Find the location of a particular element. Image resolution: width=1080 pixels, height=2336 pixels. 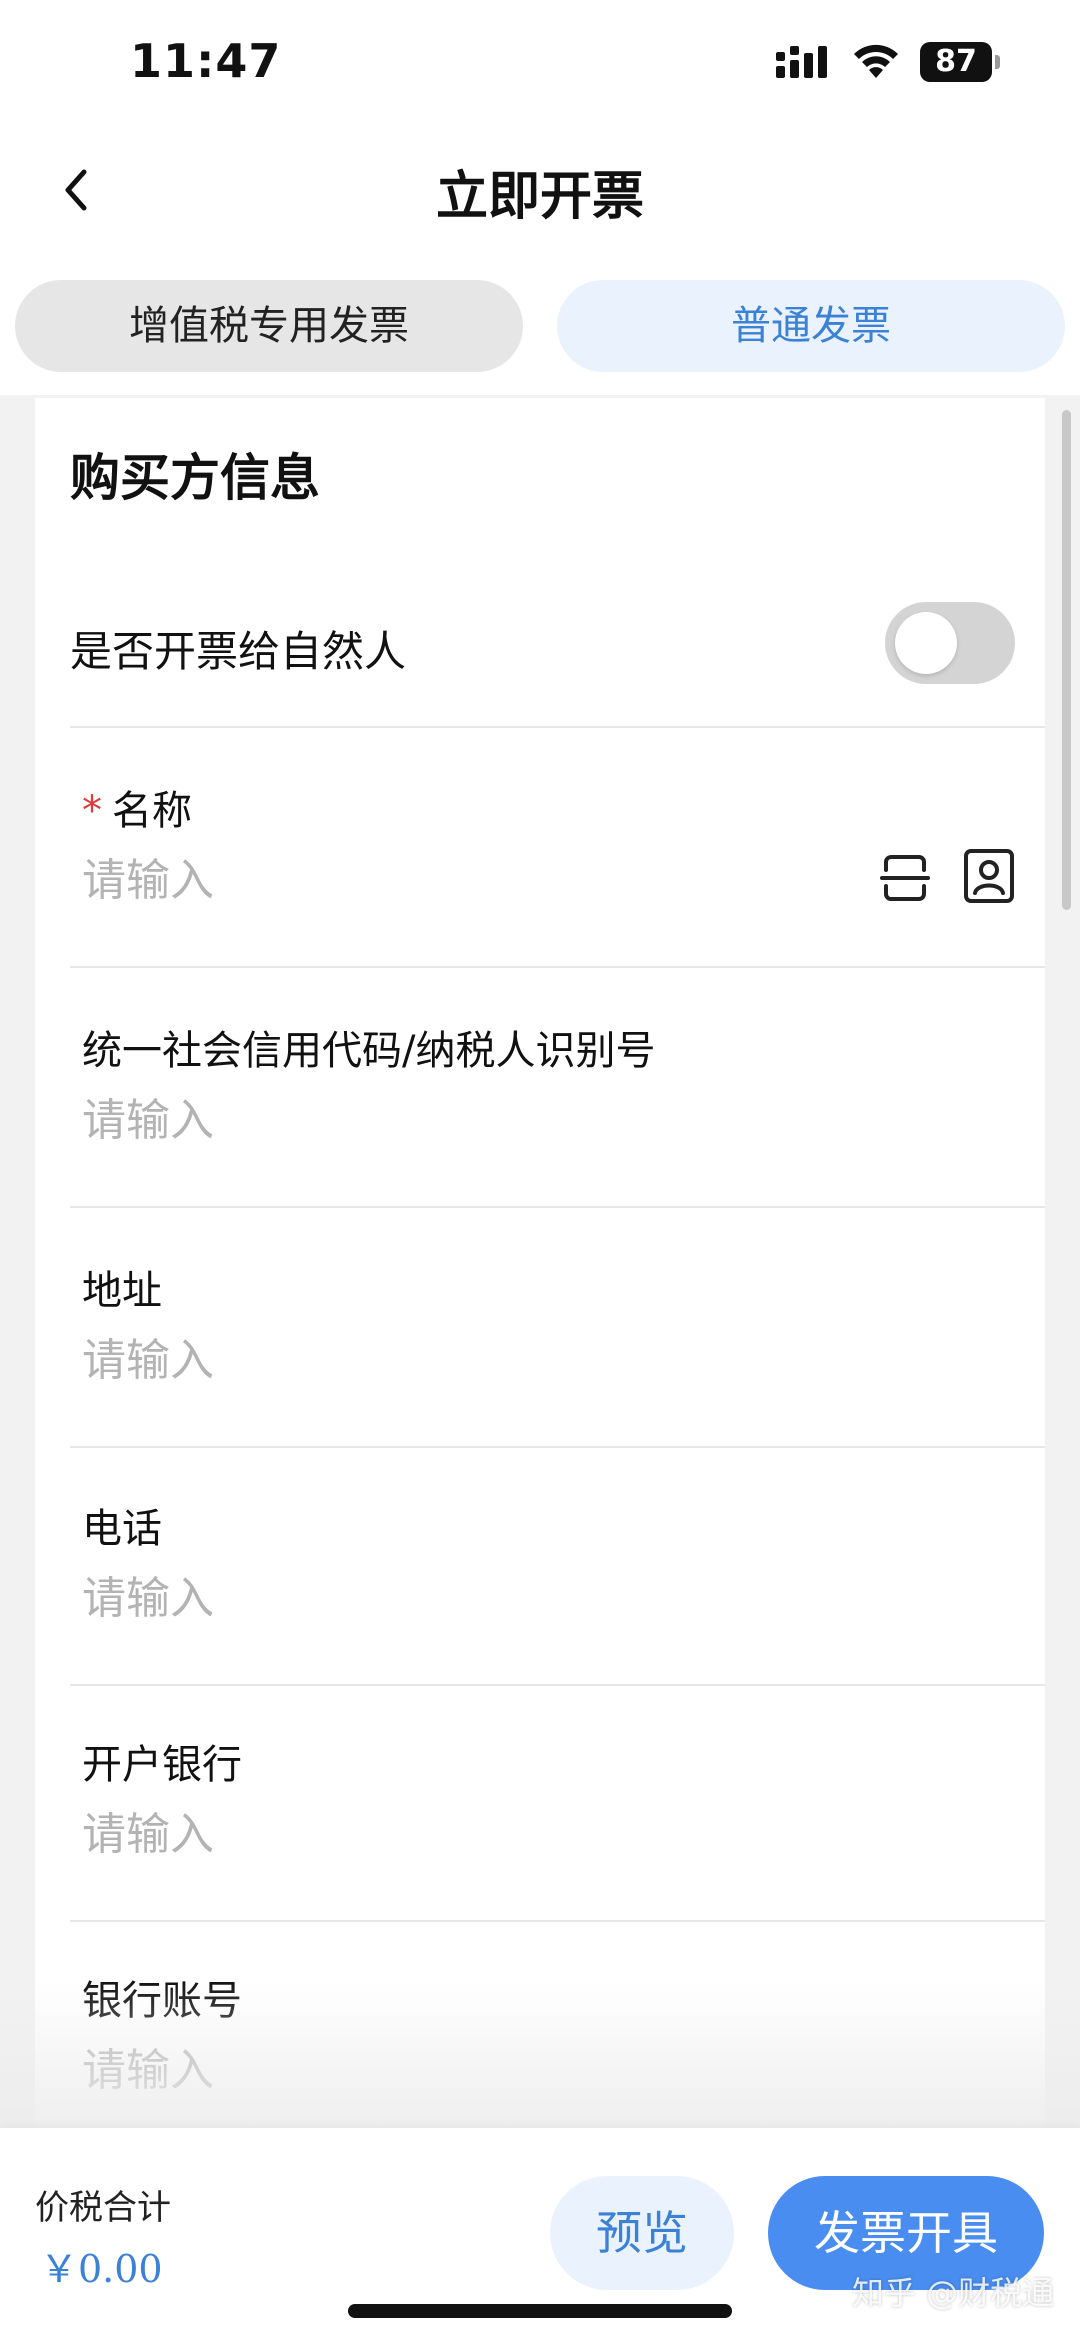

field-label: 统一社会信用代码/纳税人识别号 is located at coordinates (369, 1051).